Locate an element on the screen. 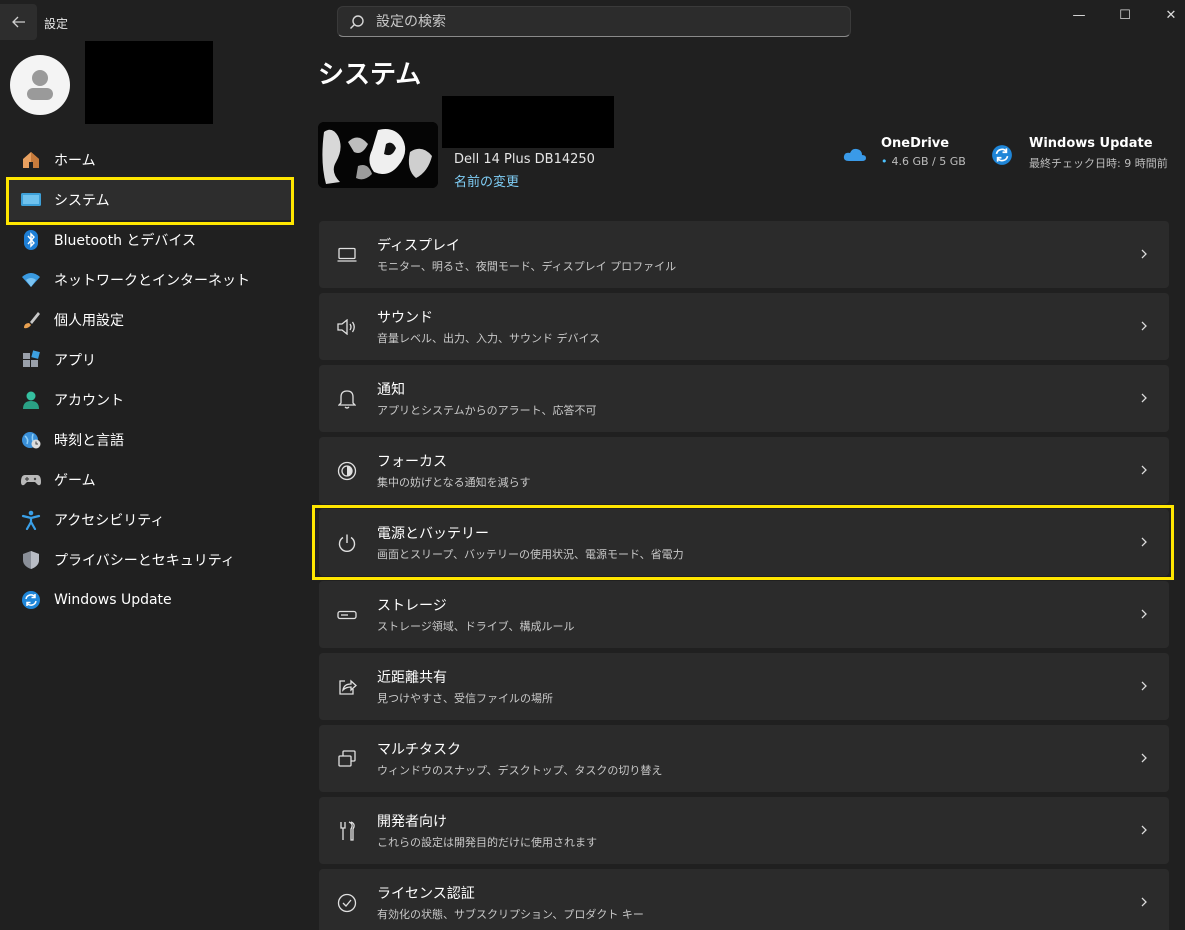  card-subtitle: ストレージ領域、ドライブ、構成ルール is located at coordinates (476, 626).